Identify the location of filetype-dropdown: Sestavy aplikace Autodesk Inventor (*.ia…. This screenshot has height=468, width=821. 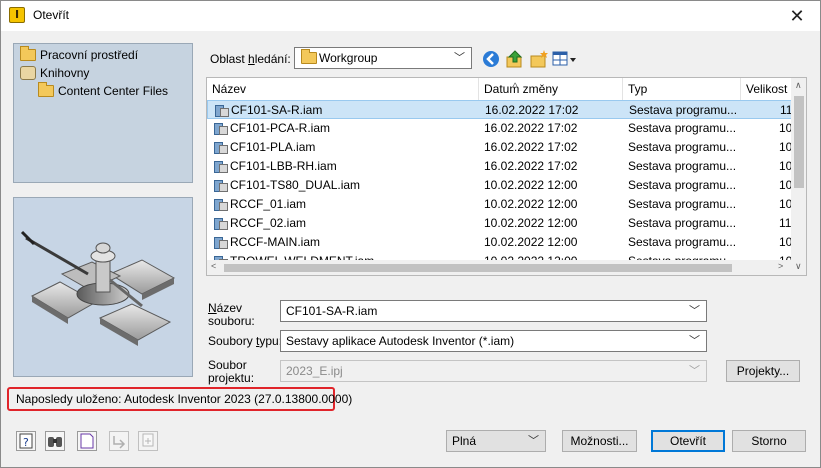
(493, 341).